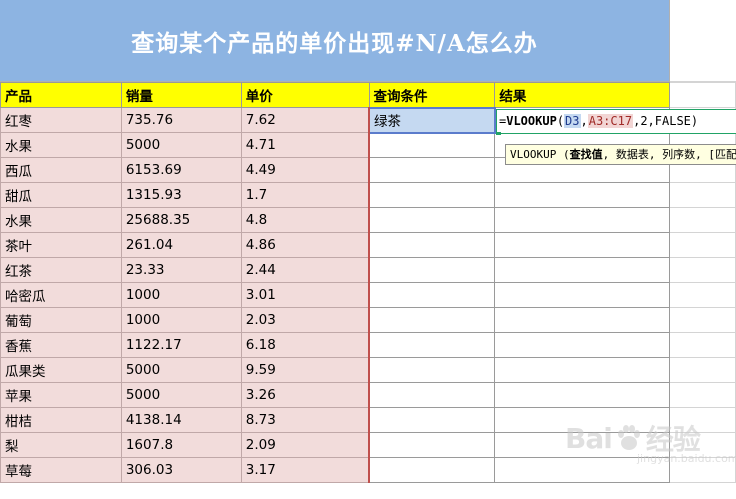  I want to click on cell-product: 哈密瓜, so click(61, 295).